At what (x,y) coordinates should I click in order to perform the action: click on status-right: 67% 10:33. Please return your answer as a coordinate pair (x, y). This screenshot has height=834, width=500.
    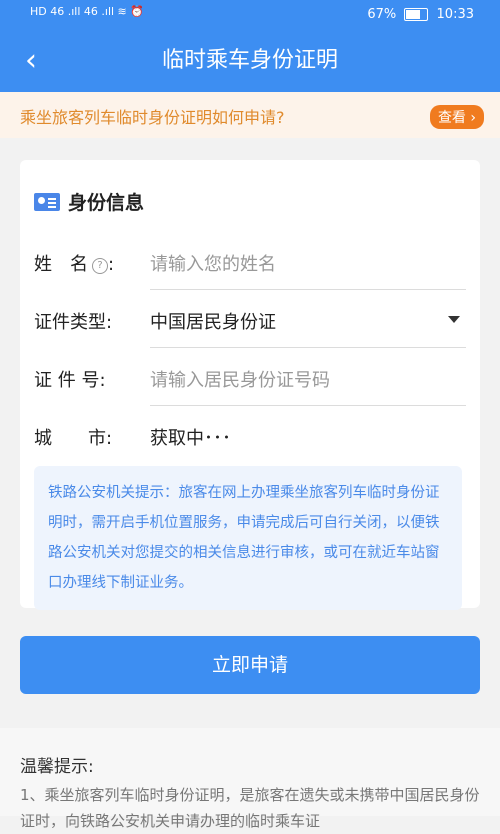
    Looking at the image, I should click on (420, 14).